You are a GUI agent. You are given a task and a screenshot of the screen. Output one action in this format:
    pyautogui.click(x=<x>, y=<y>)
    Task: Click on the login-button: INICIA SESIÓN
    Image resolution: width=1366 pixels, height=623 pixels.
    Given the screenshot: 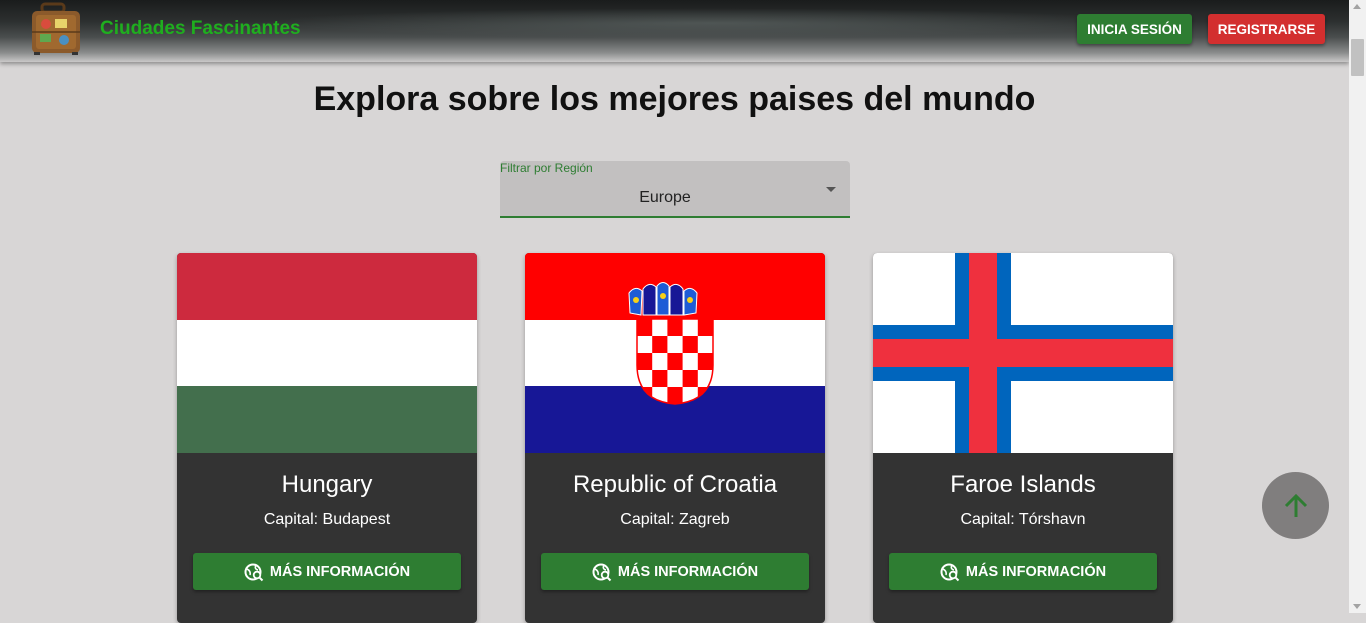 What is the action you would take?
    pyautogui.click(x=1134, y=29)
    